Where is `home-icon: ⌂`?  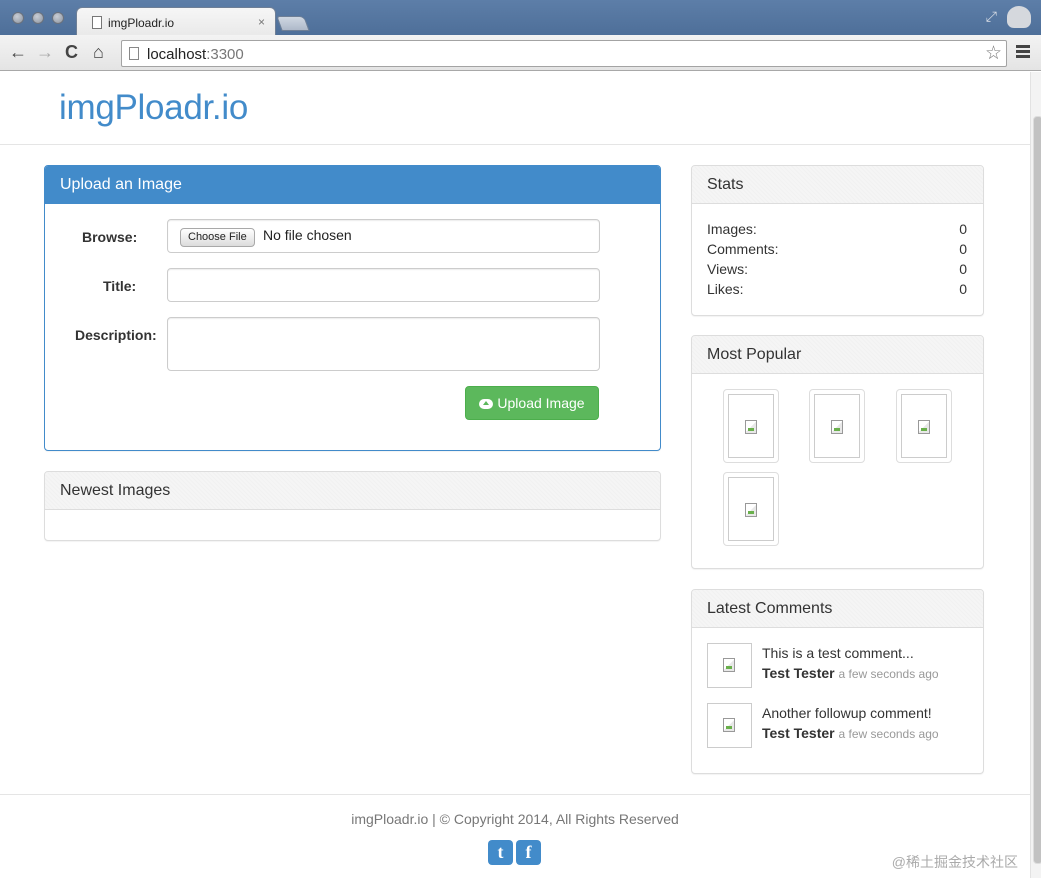 home-icon: ⌂ is located at coordinates (98, 52).